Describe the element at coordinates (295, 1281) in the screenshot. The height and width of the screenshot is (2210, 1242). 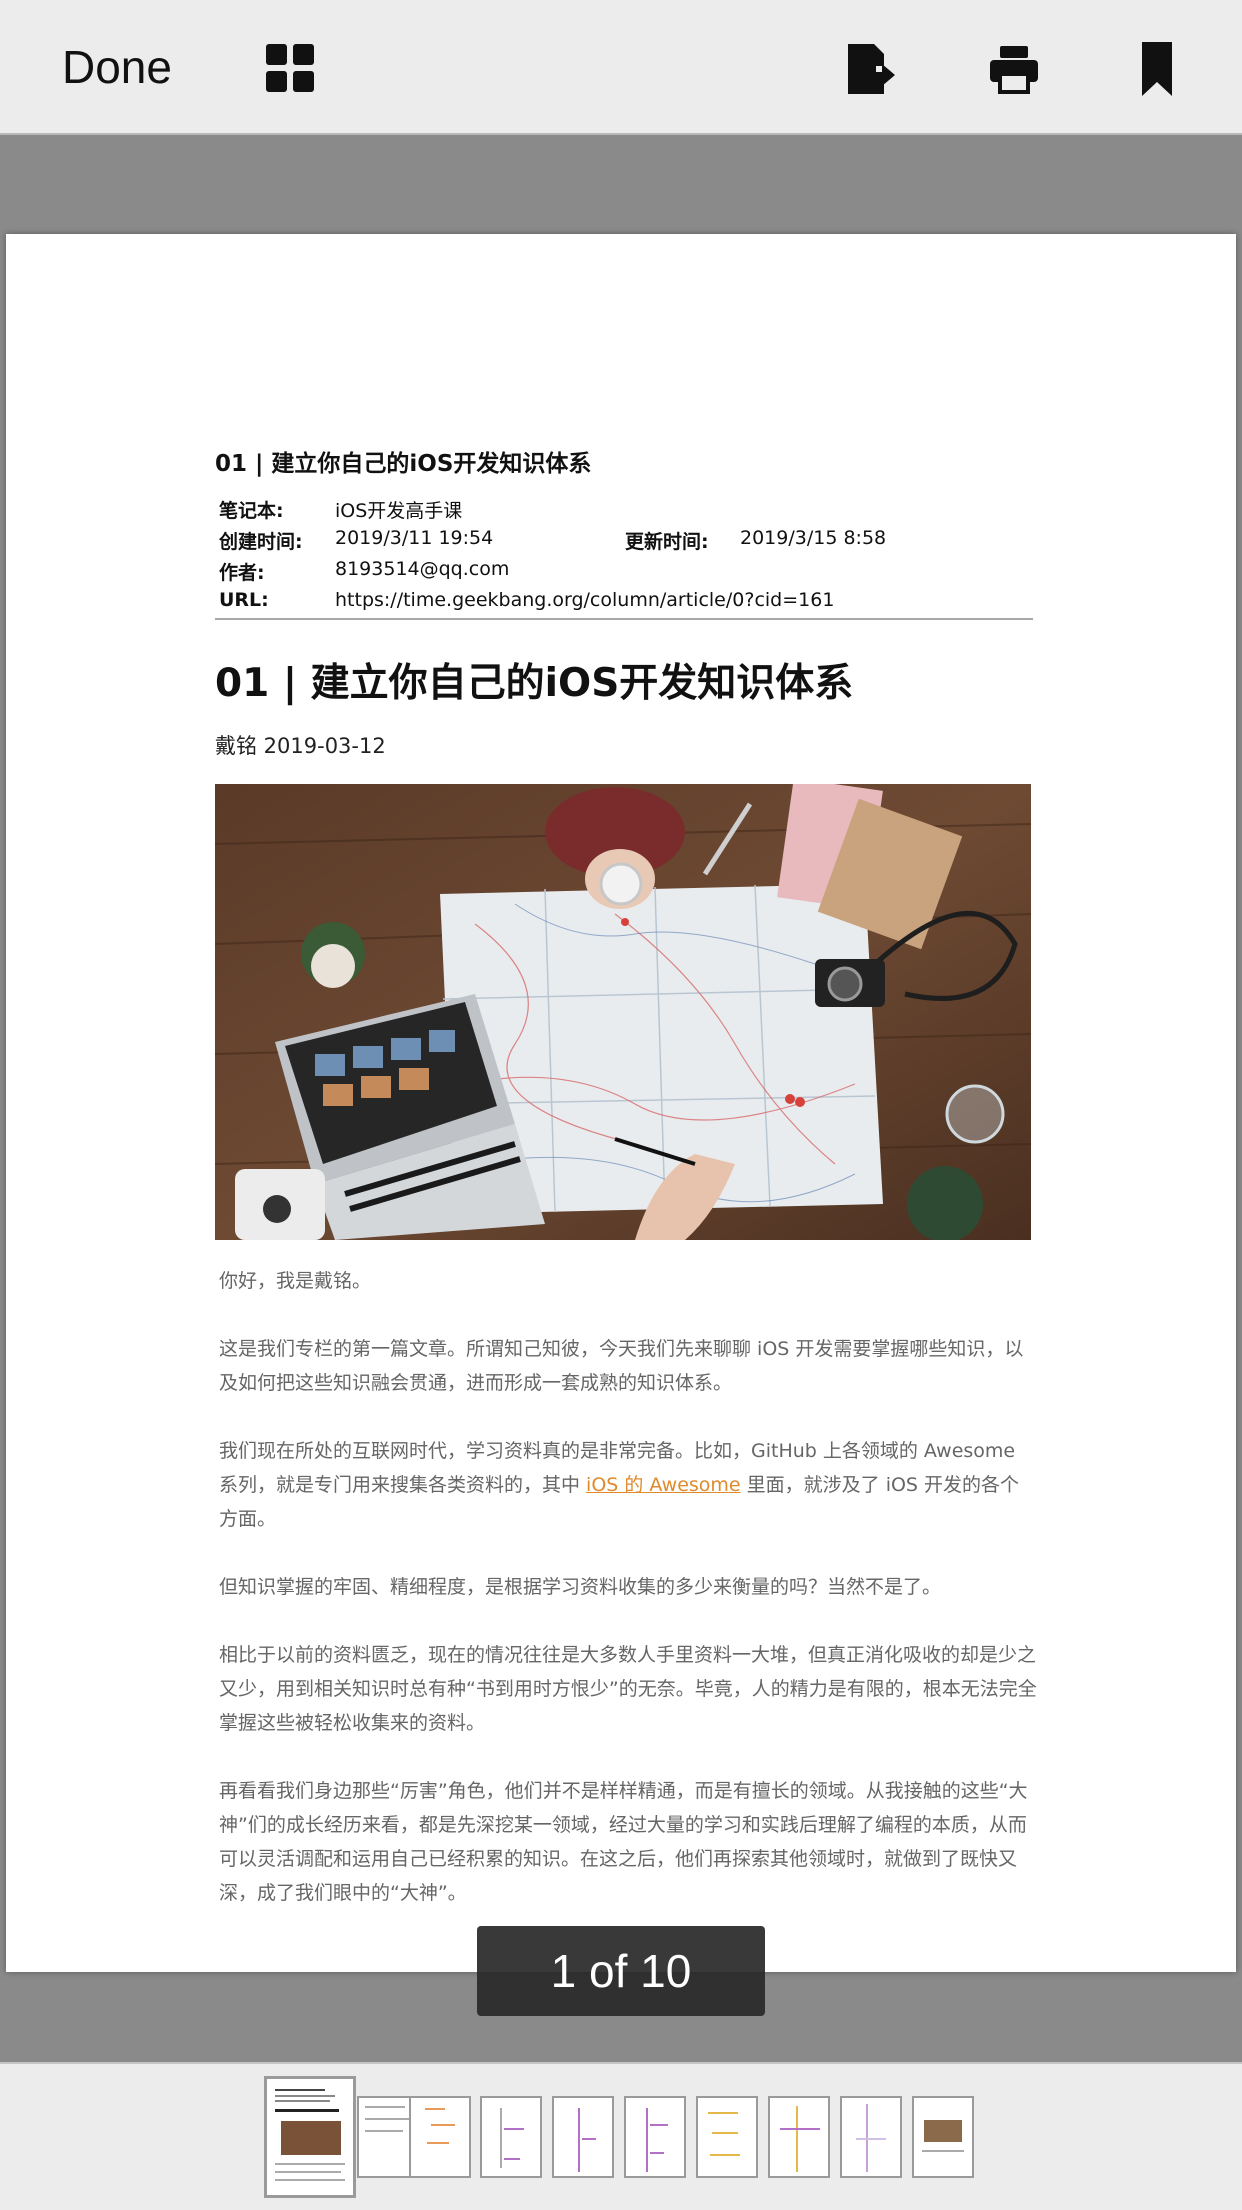
I see `paragraph-1: 你好，我是戴铭。` at that location.